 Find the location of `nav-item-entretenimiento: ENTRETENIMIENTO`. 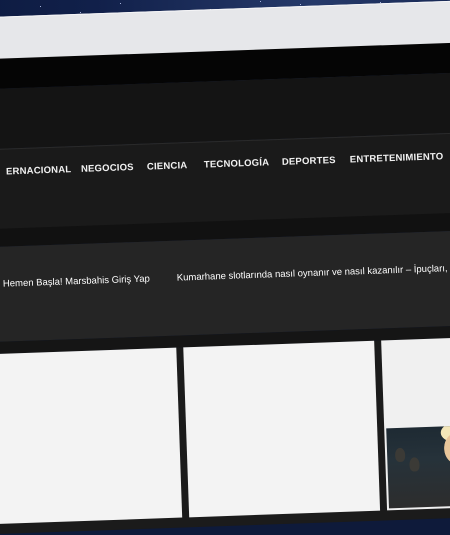

nav-item-entretenimiento: ENTRETENIMIENTO is located at coordinates (397, 158).